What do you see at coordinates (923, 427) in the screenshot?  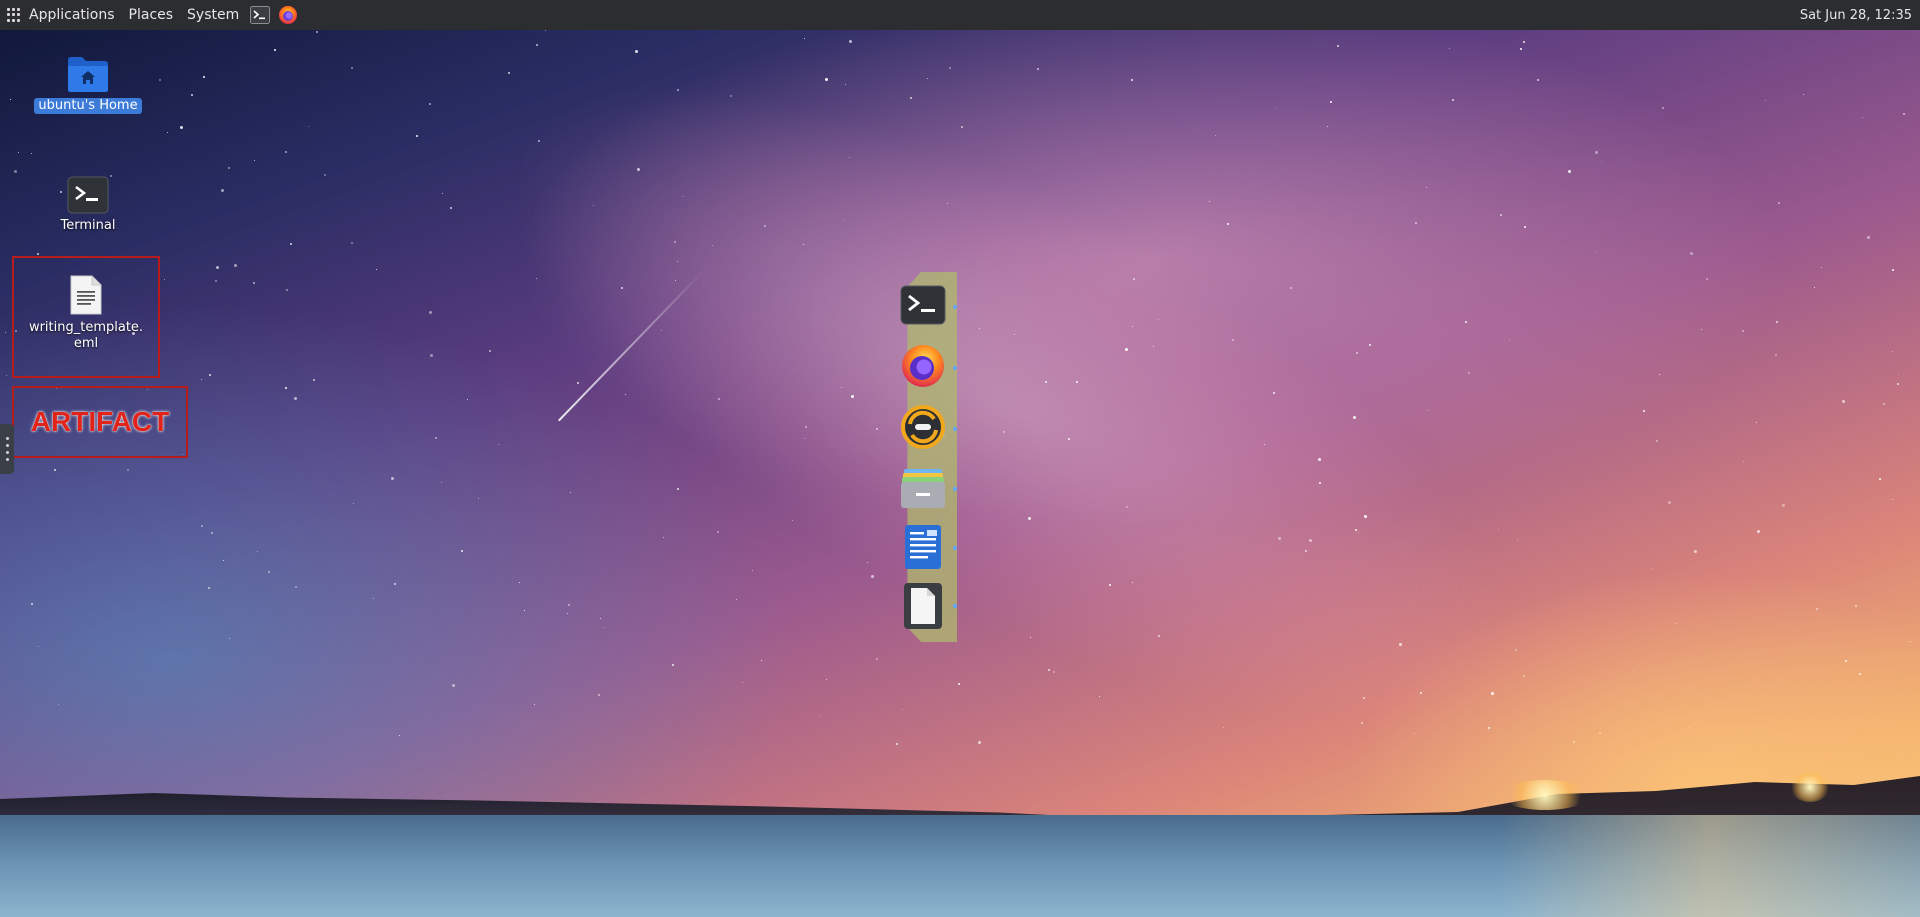 I see `dock-item-update-sync` at bounding box center [923, 427].